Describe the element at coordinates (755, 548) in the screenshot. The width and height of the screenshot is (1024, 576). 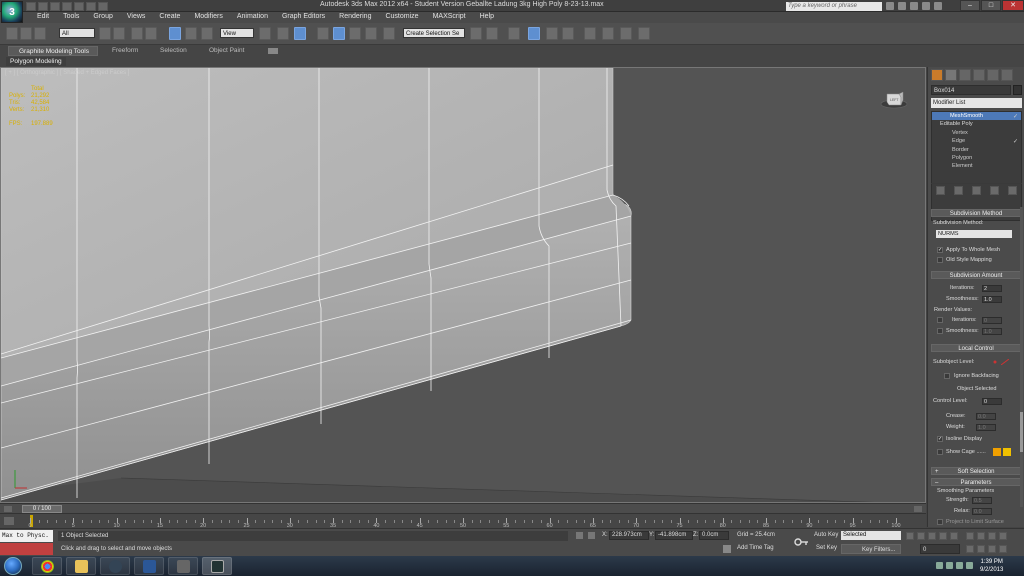
I see `add-time-tag: Add Time Tag` at that location.